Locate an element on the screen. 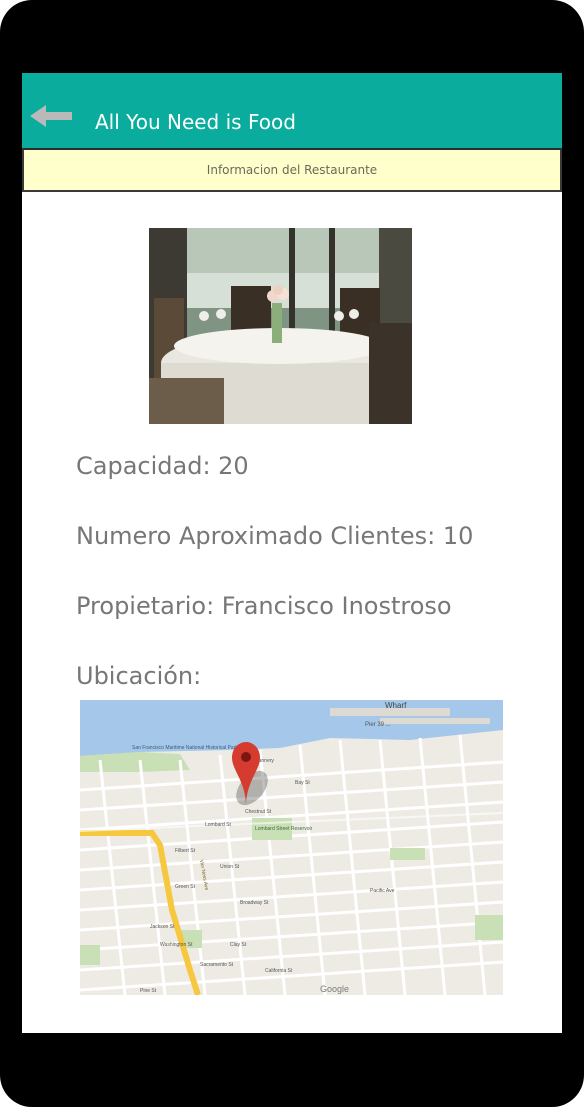 Image resolution: width=584 pixels, height=1107 pixels. section-header-label: Informacion del Restaurante is located at coordinates (292, 170).